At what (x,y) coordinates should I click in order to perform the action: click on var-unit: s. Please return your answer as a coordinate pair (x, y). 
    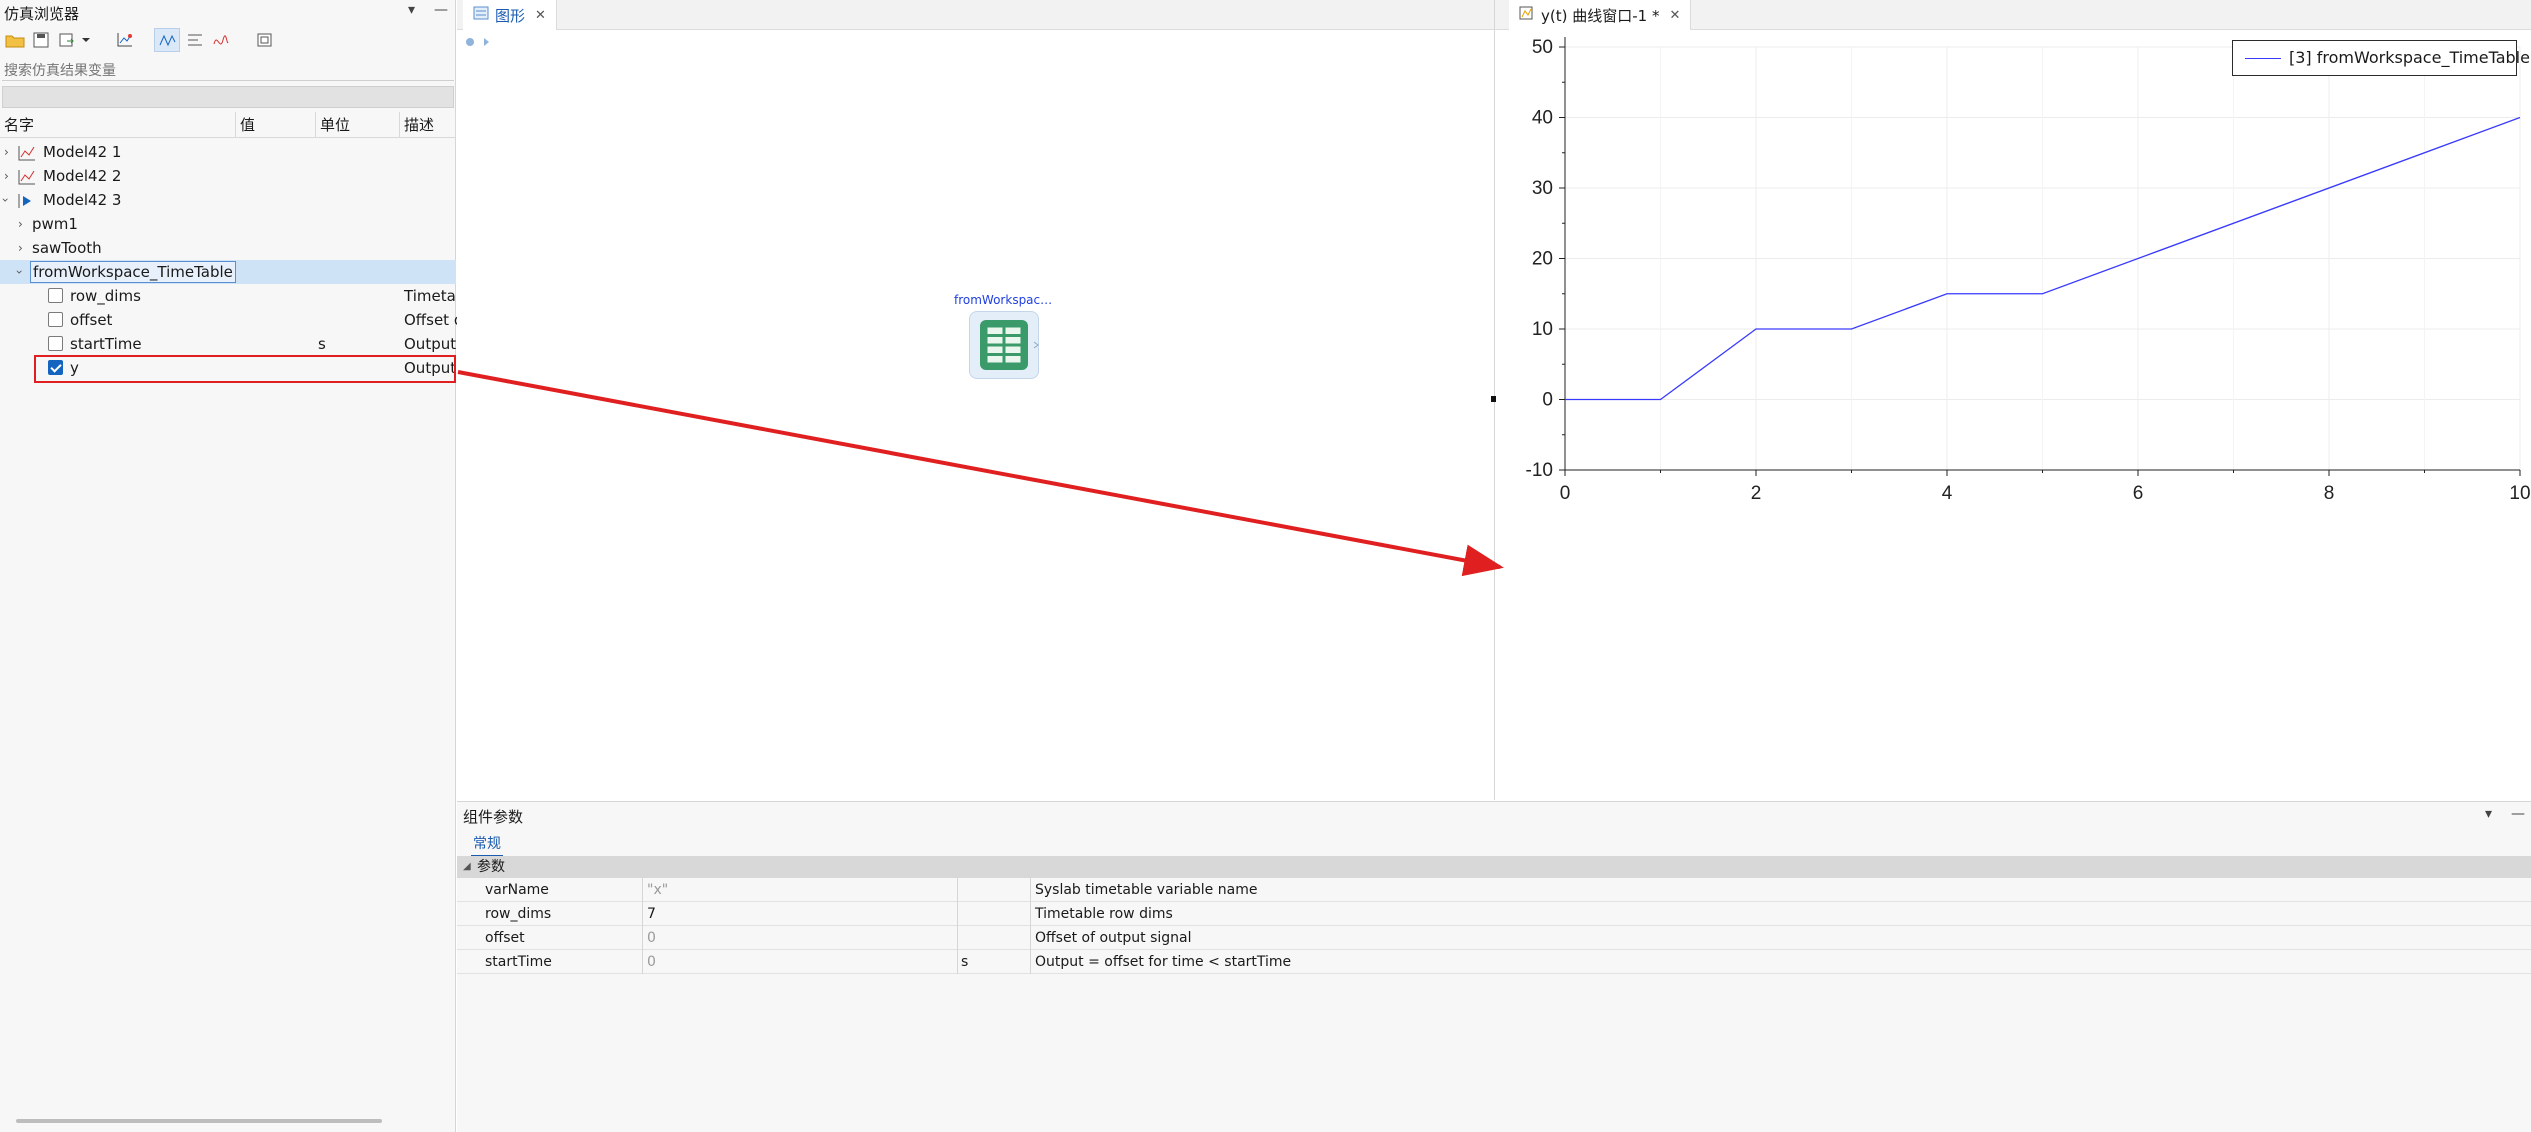
    Looking at the image, I should click on (322, 344).